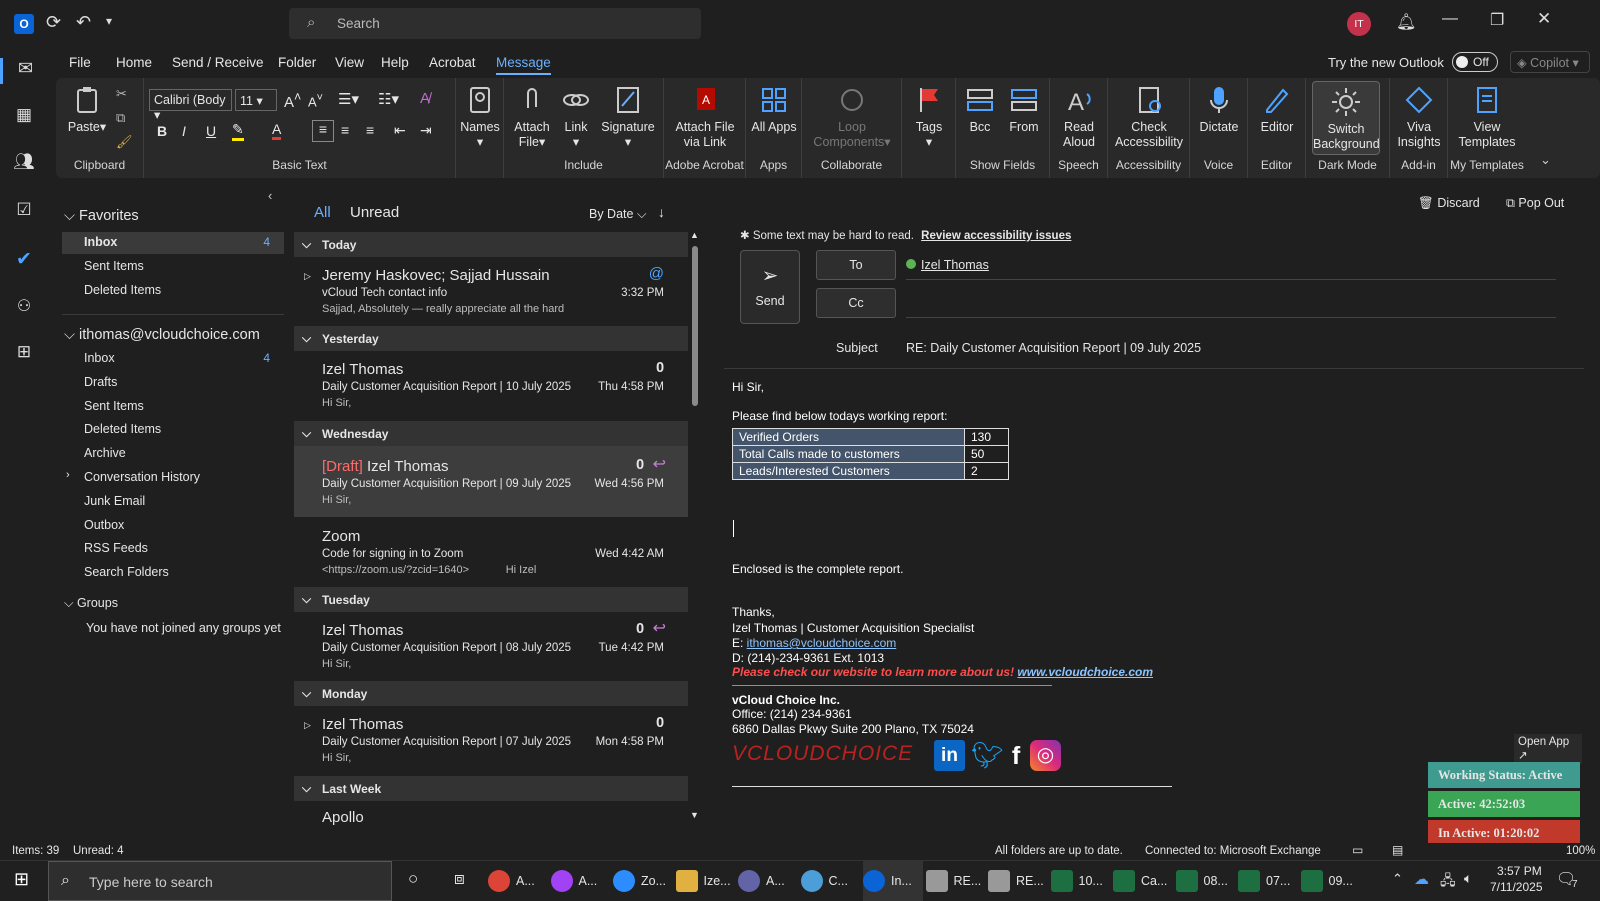  What do you see at coordinates (1149, 117) in the screenshot?
I see `check-accessibility-button: Check Accessibility` at bounding box center [1149, 117].